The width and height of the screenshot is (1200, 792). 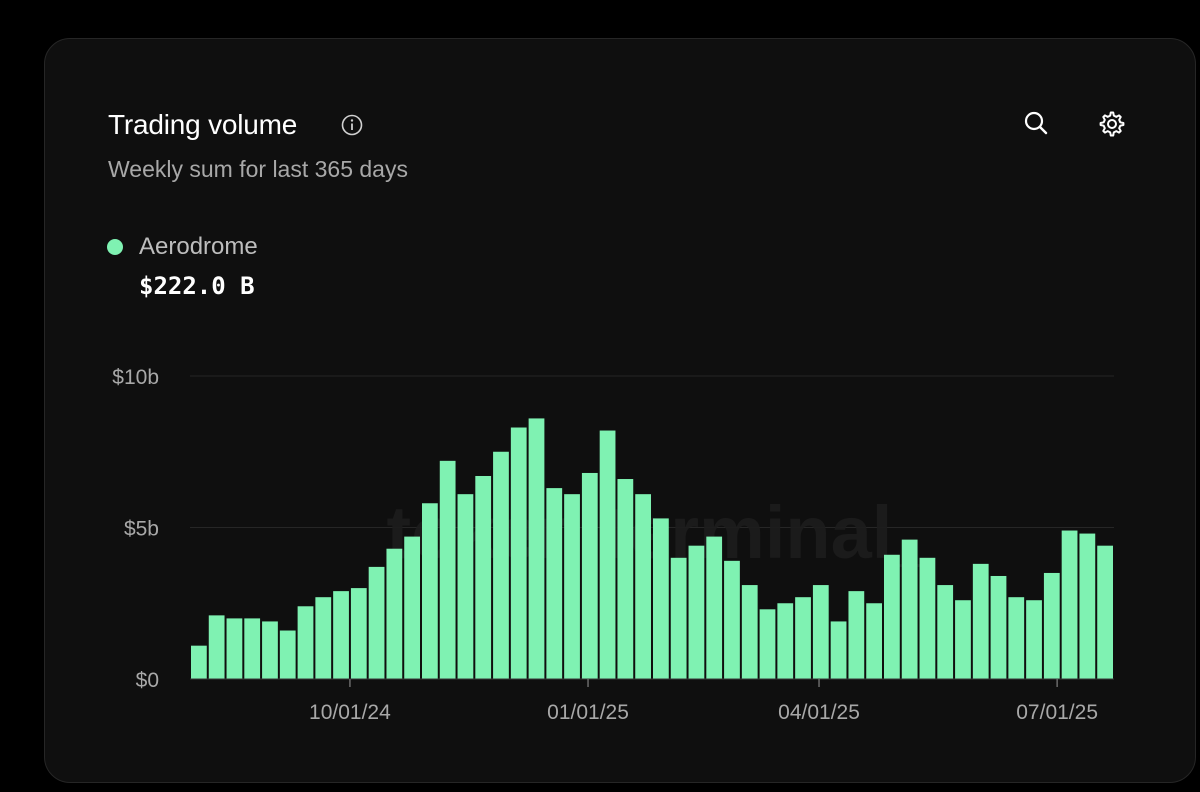 What do you see at coordinates (1057, 712) in the screenshot?
I see `x-tick-label: 07/01/25` at bounding box center [1057, 712].